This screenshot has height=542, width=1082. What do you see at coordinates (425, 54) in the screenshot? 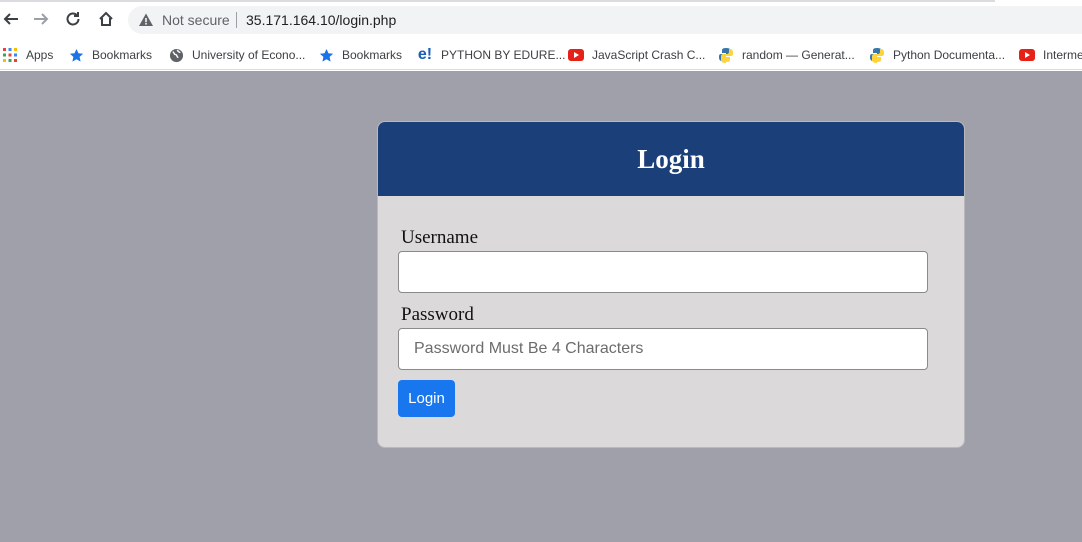
I see `edureka-icon: e!` at bounding box center [425, 54].